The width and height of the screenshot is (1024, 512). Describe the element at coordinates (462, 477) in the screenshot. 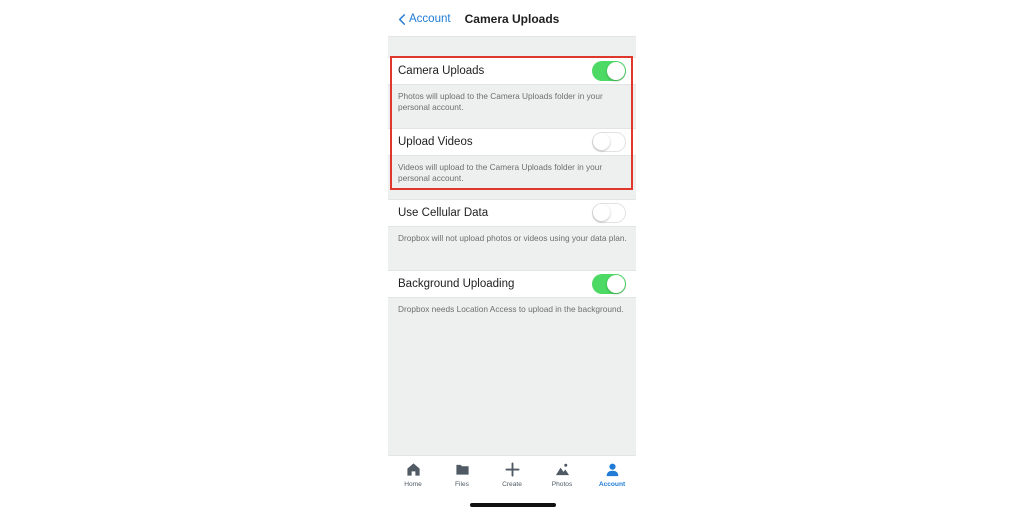

I see `tab-files: Files` at that location.